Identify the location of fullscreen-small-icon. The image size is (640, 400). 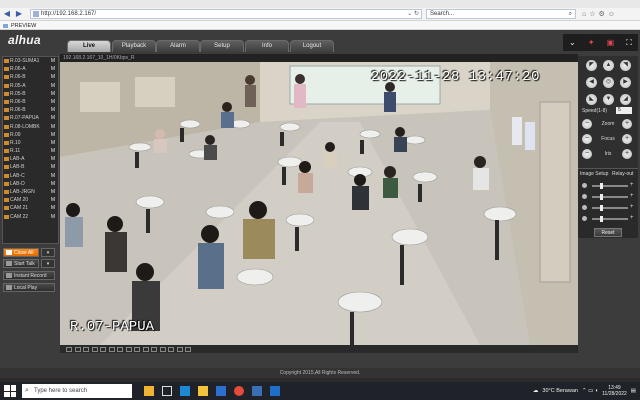
(145, 349).